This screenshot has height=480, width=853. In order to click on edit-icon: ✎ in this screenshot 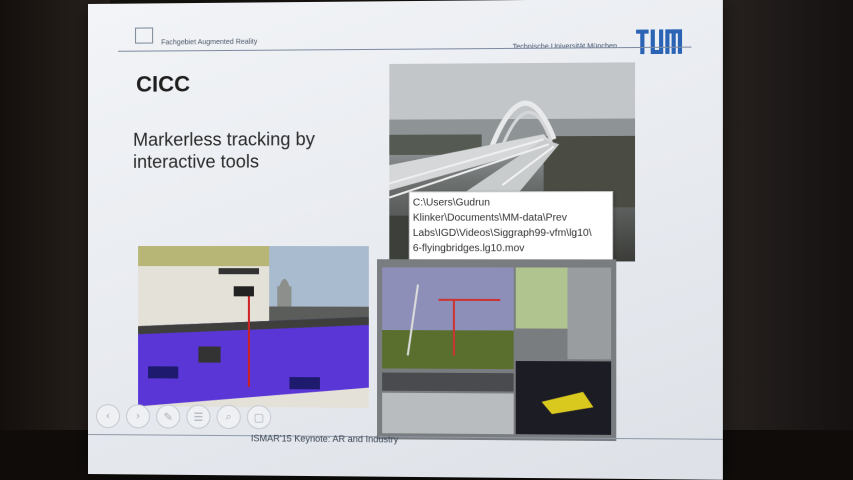, I will do `click(168, 416)`.